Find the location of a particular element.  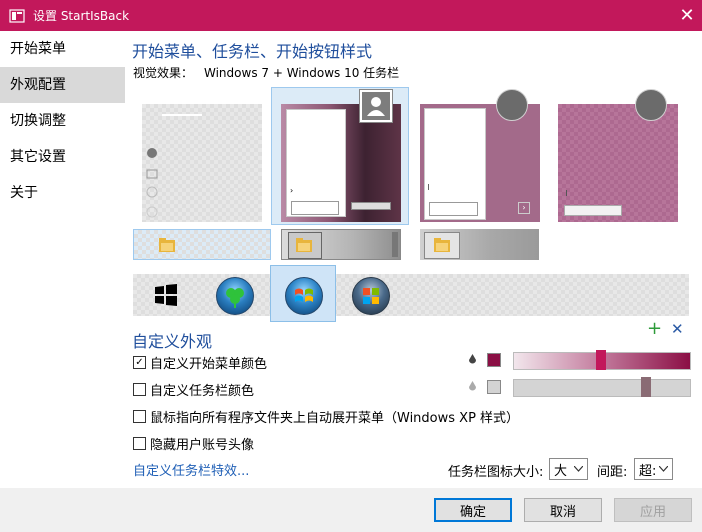

icon-size-select: 大 is located at coordinates (568, 469).